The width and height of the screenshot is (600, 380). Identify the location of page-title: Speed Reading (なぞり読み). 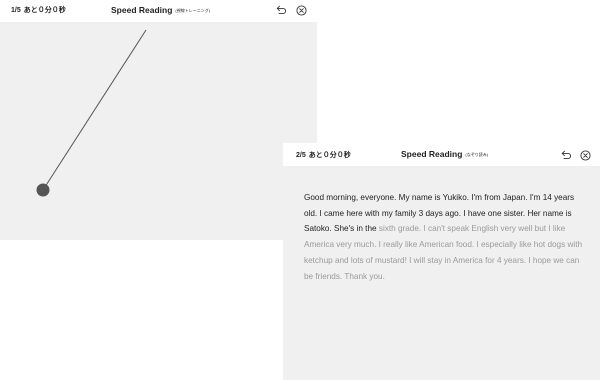
(444, 154).